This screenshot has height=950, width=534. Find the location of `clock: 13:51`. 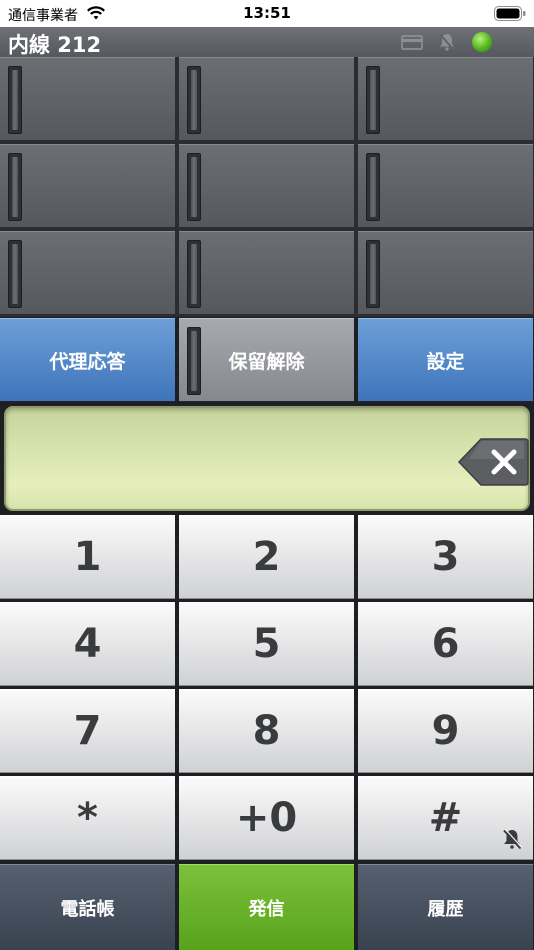

clock: 13:51 is located at coordinates (267, 13).